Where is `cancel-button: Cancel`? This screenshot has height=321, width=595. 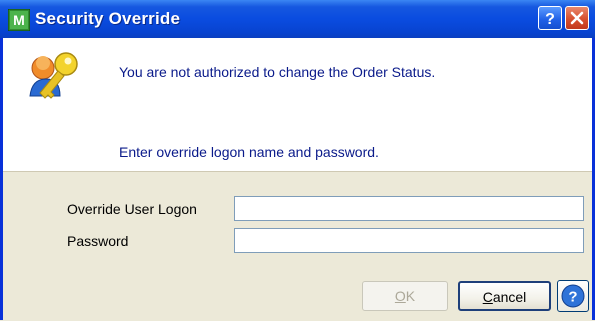
cancel-button: Cancel is located at coordinates (504, 296).